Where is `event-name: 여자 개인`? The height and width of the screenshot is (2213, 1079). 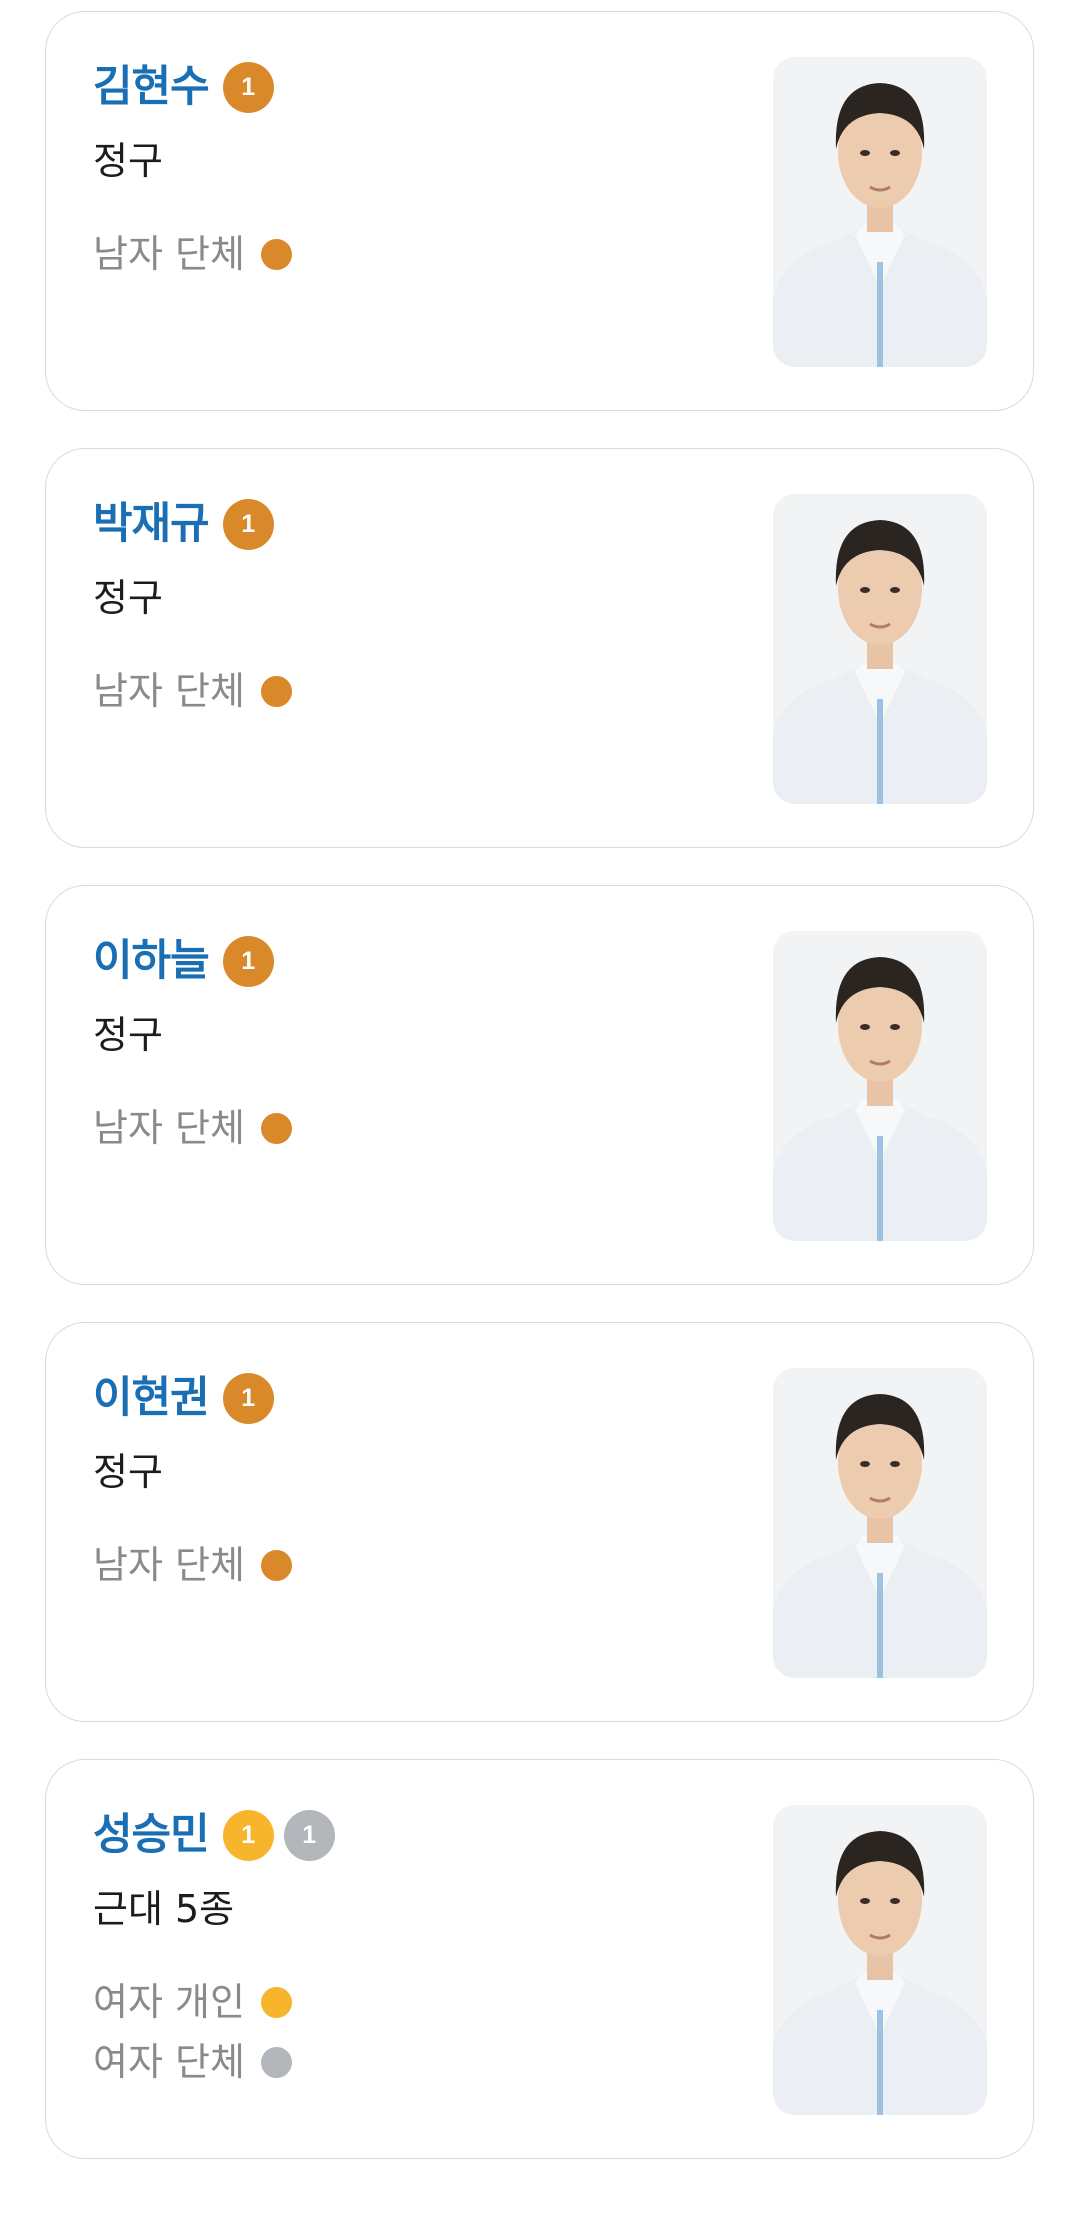
event-name: 여자 개인 is located at coordinates (169, 2002).